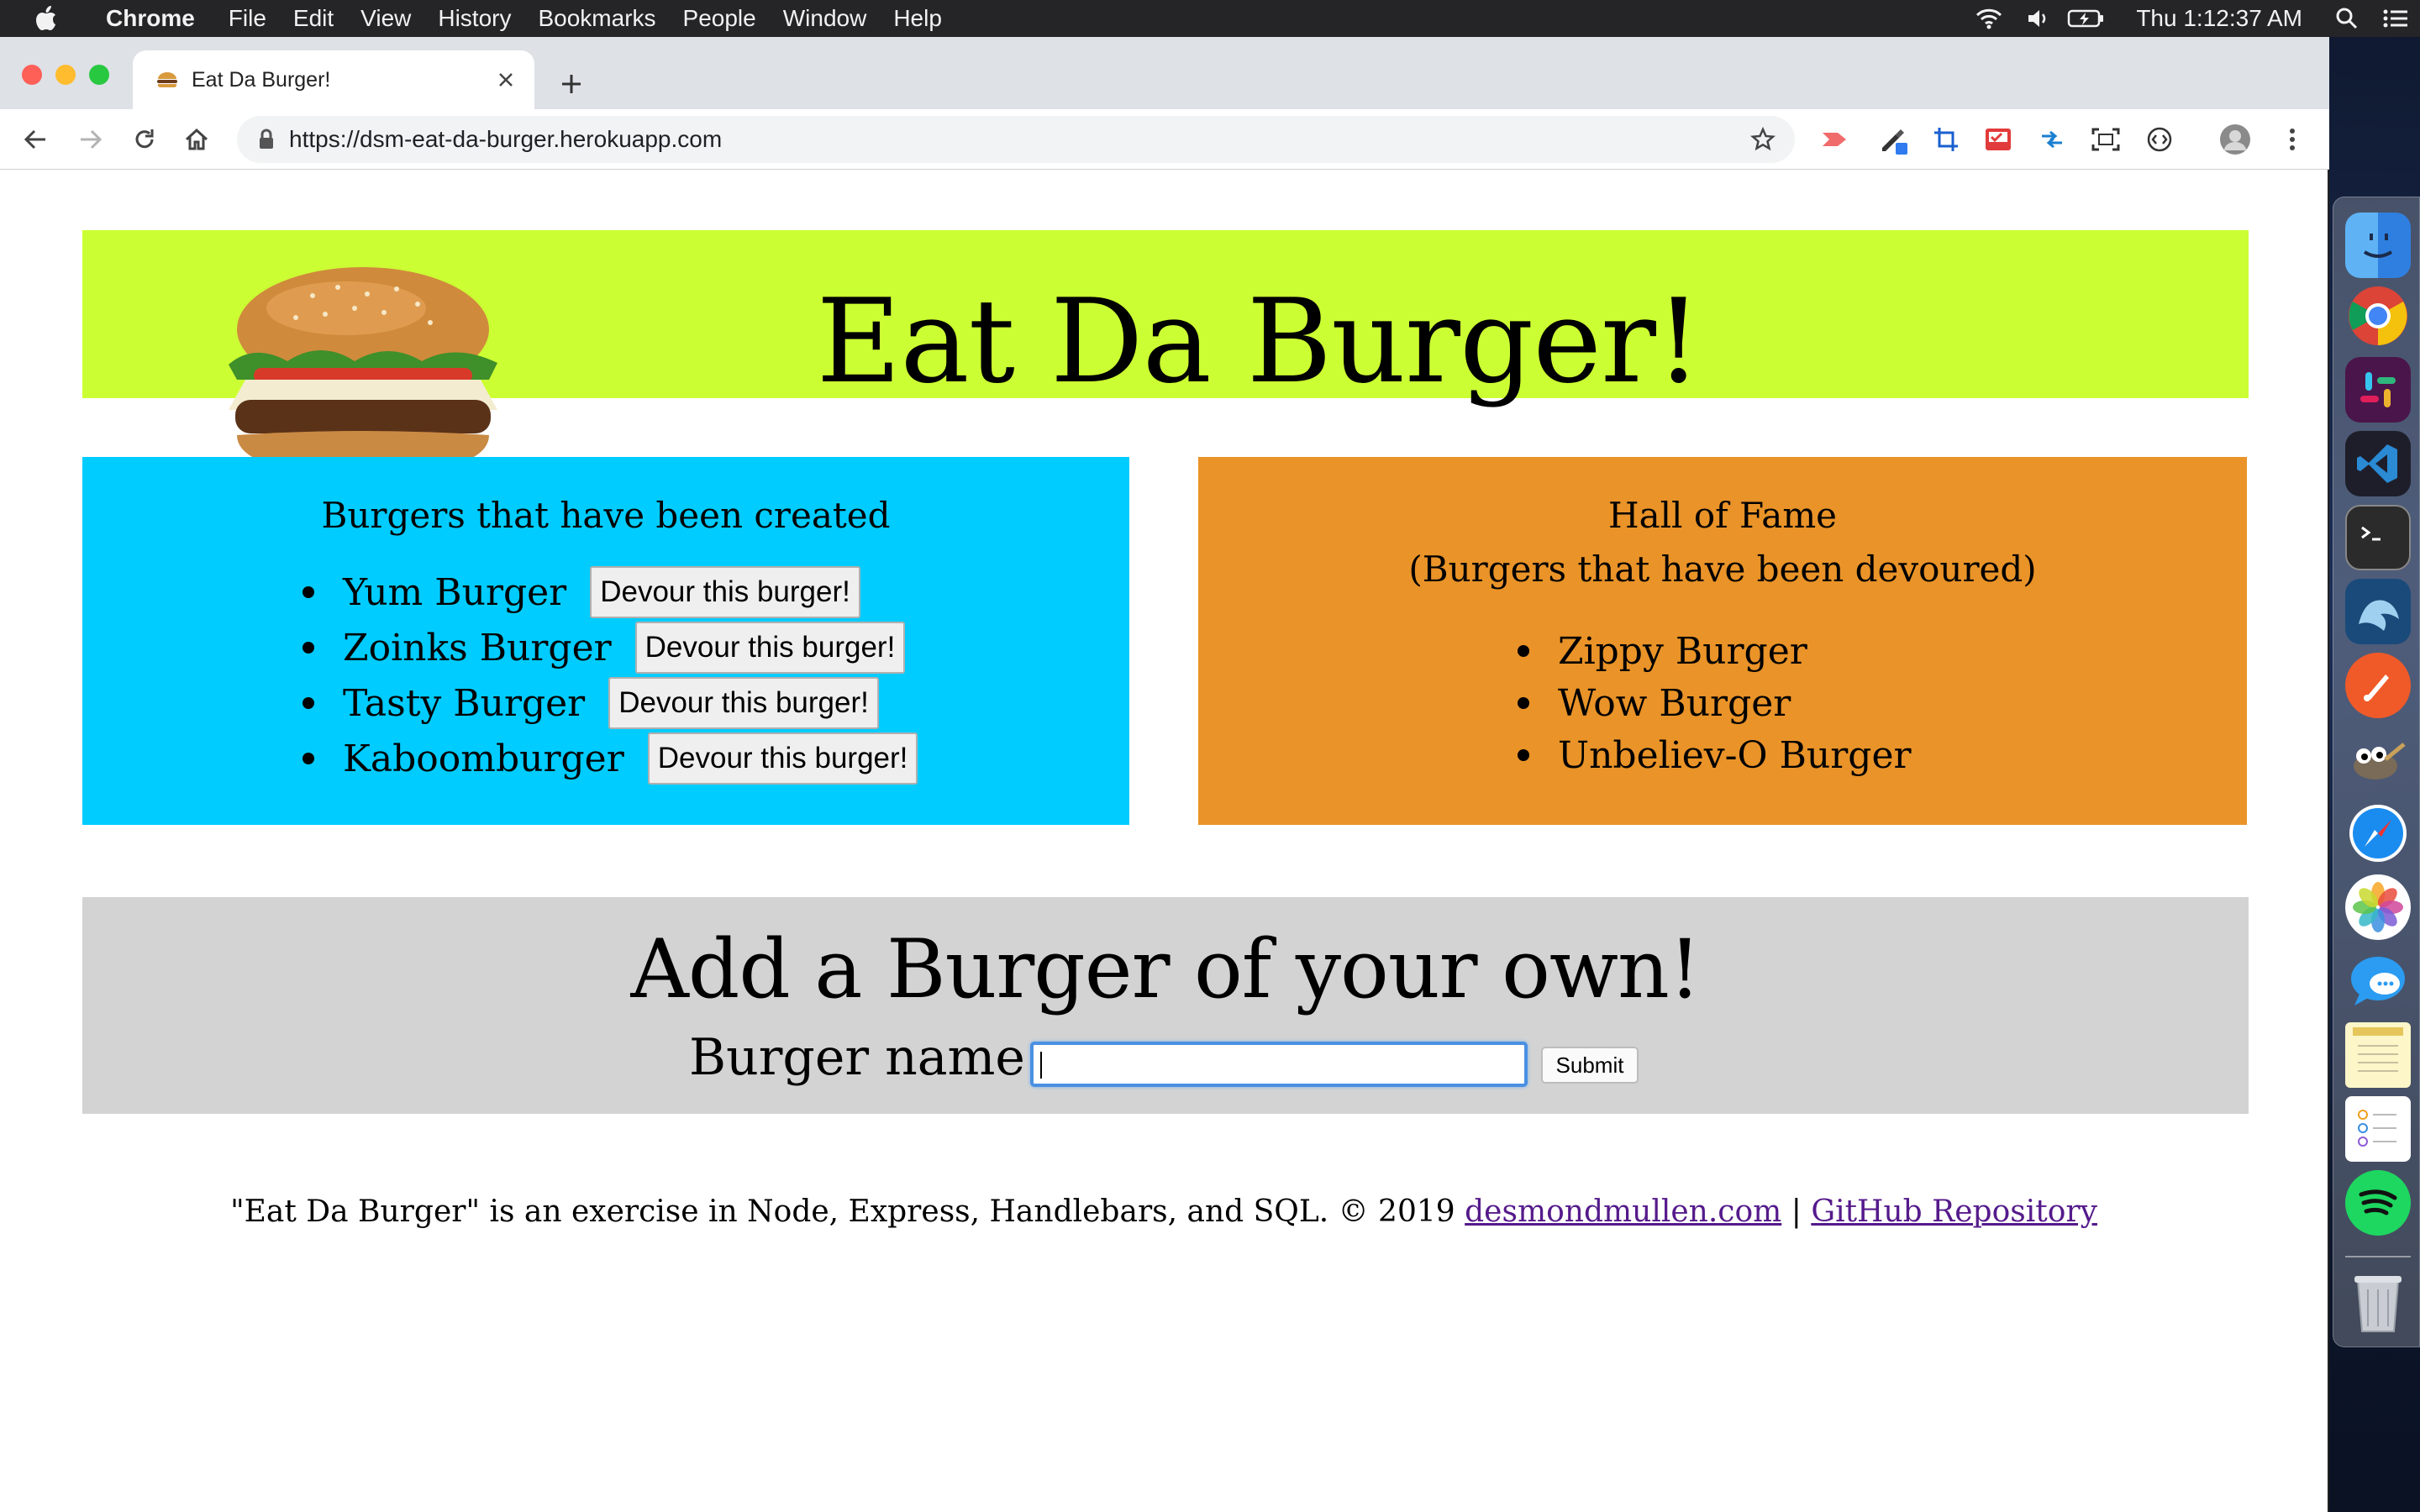 The image size is (2420, 1512). What do you see at coordinates (314, 18) in the screenshot?
I see `menu-edit: Edit` at bounding box center [314, 18].